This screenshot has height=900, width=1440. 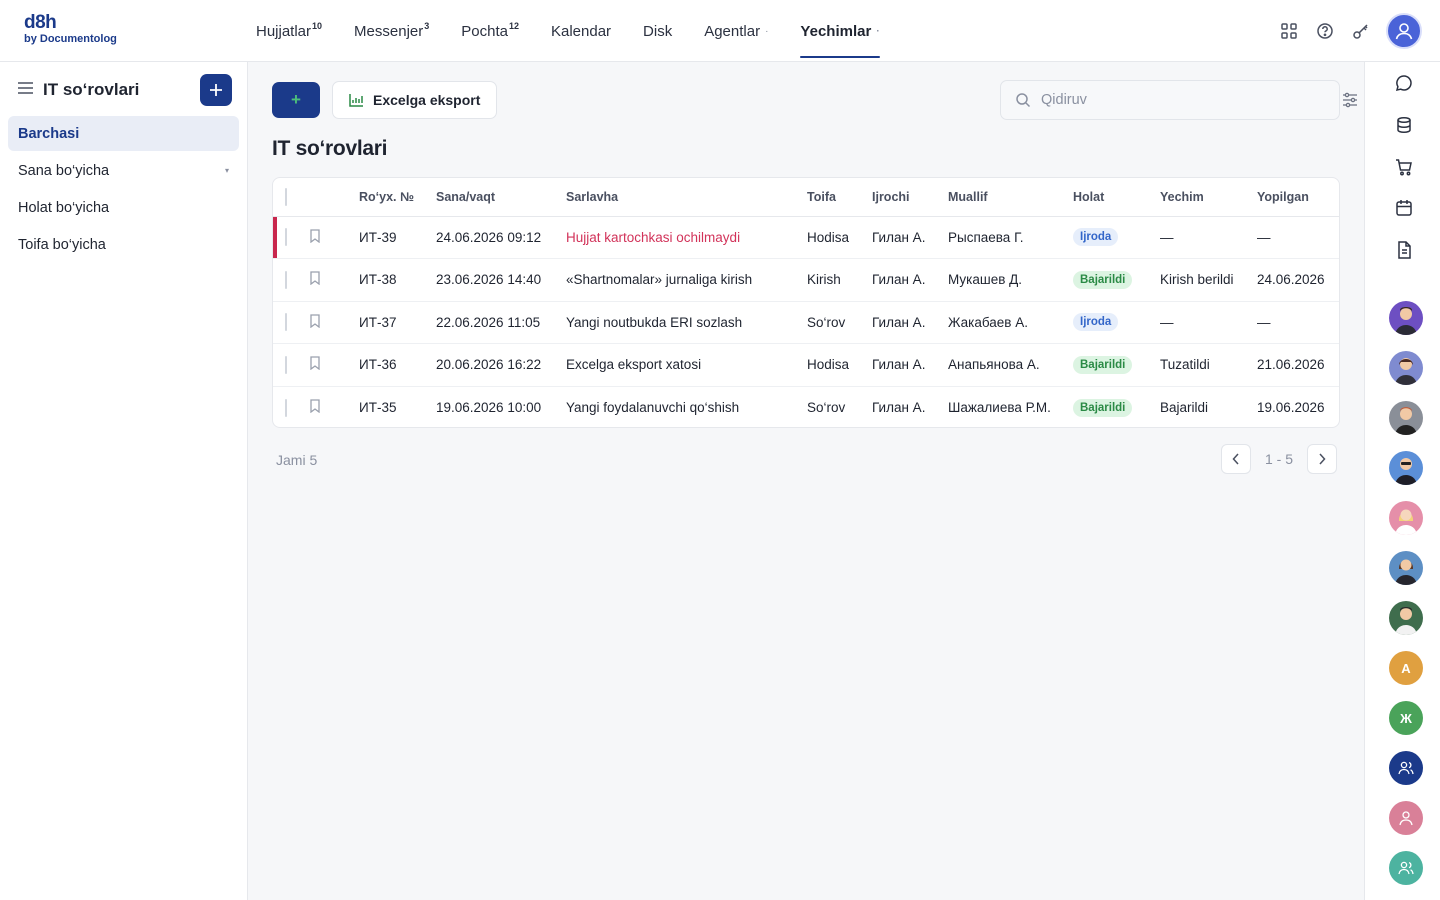 What do you see at coordinates (70, 29) in the screenshot?
I see `logo: d8h by Documentolog` at bounding box center [70, 29].